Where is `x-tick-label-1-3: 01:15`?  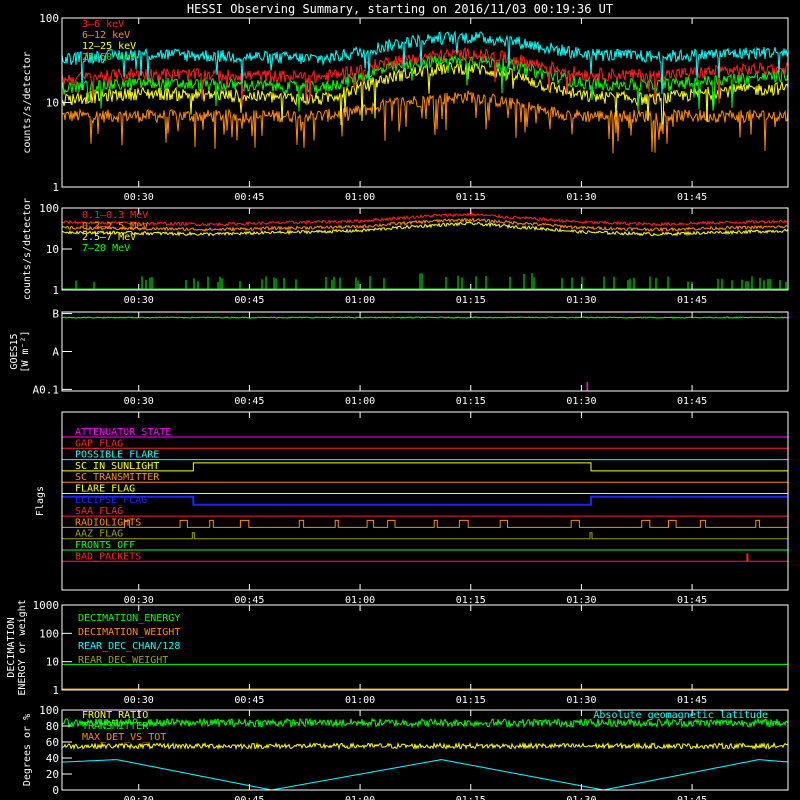 x-tick-label-1-3: 01:15 is located at coordinates (471, 300).